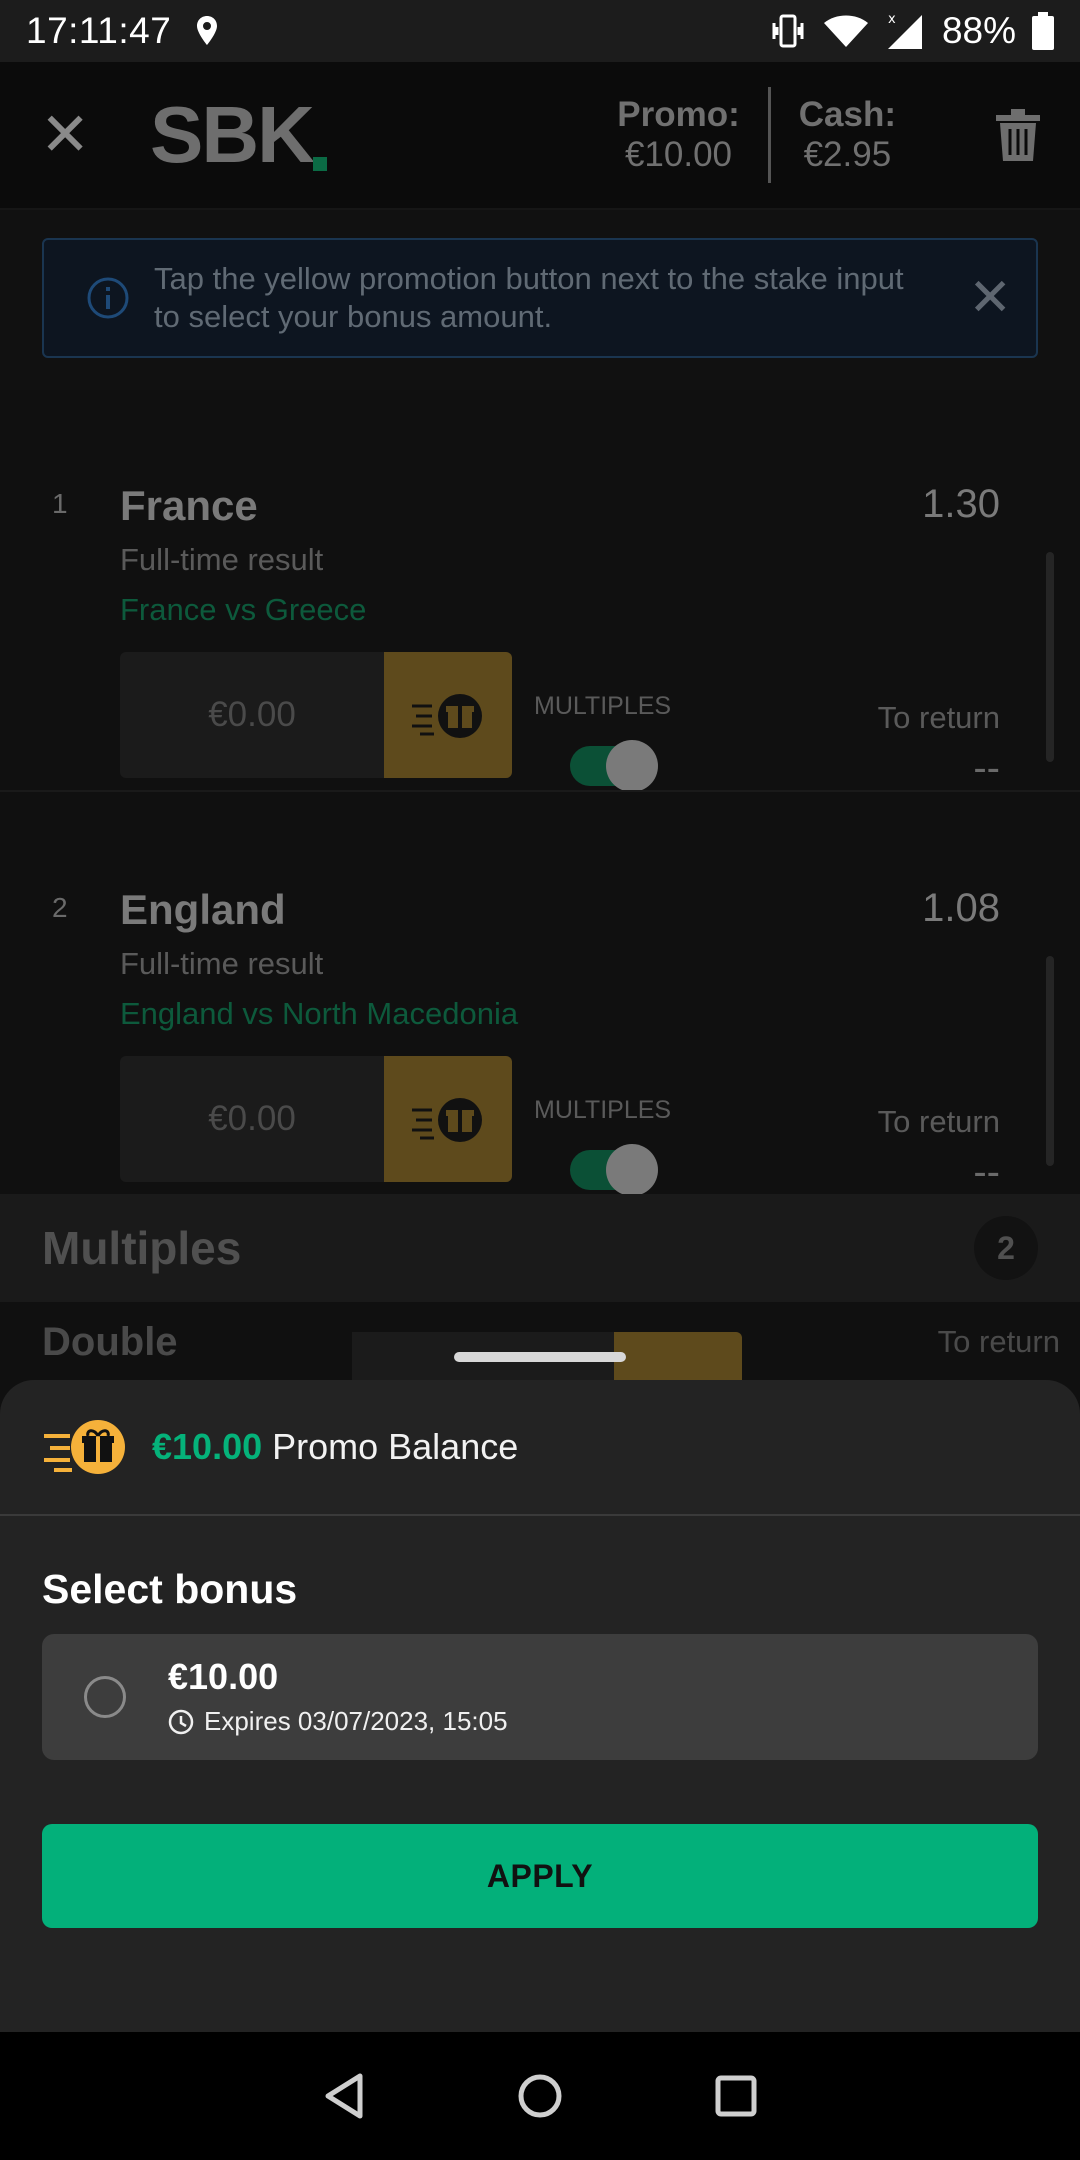 This screenshot has width=1080, height=2160. I want to click on trash-icon, so click(1018, 135).